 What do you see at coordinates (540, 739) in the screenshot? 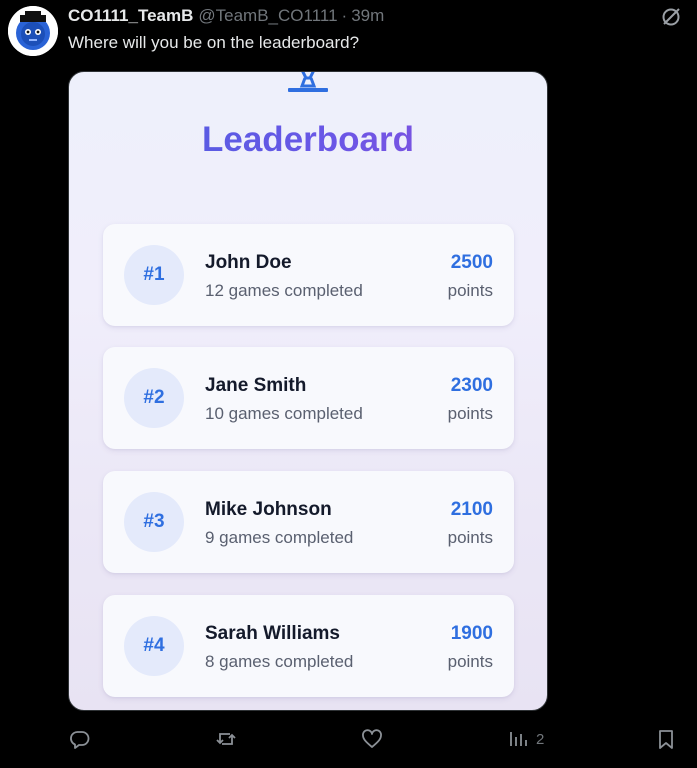
I see `views-count: 2` at bounding box center [540, 739].